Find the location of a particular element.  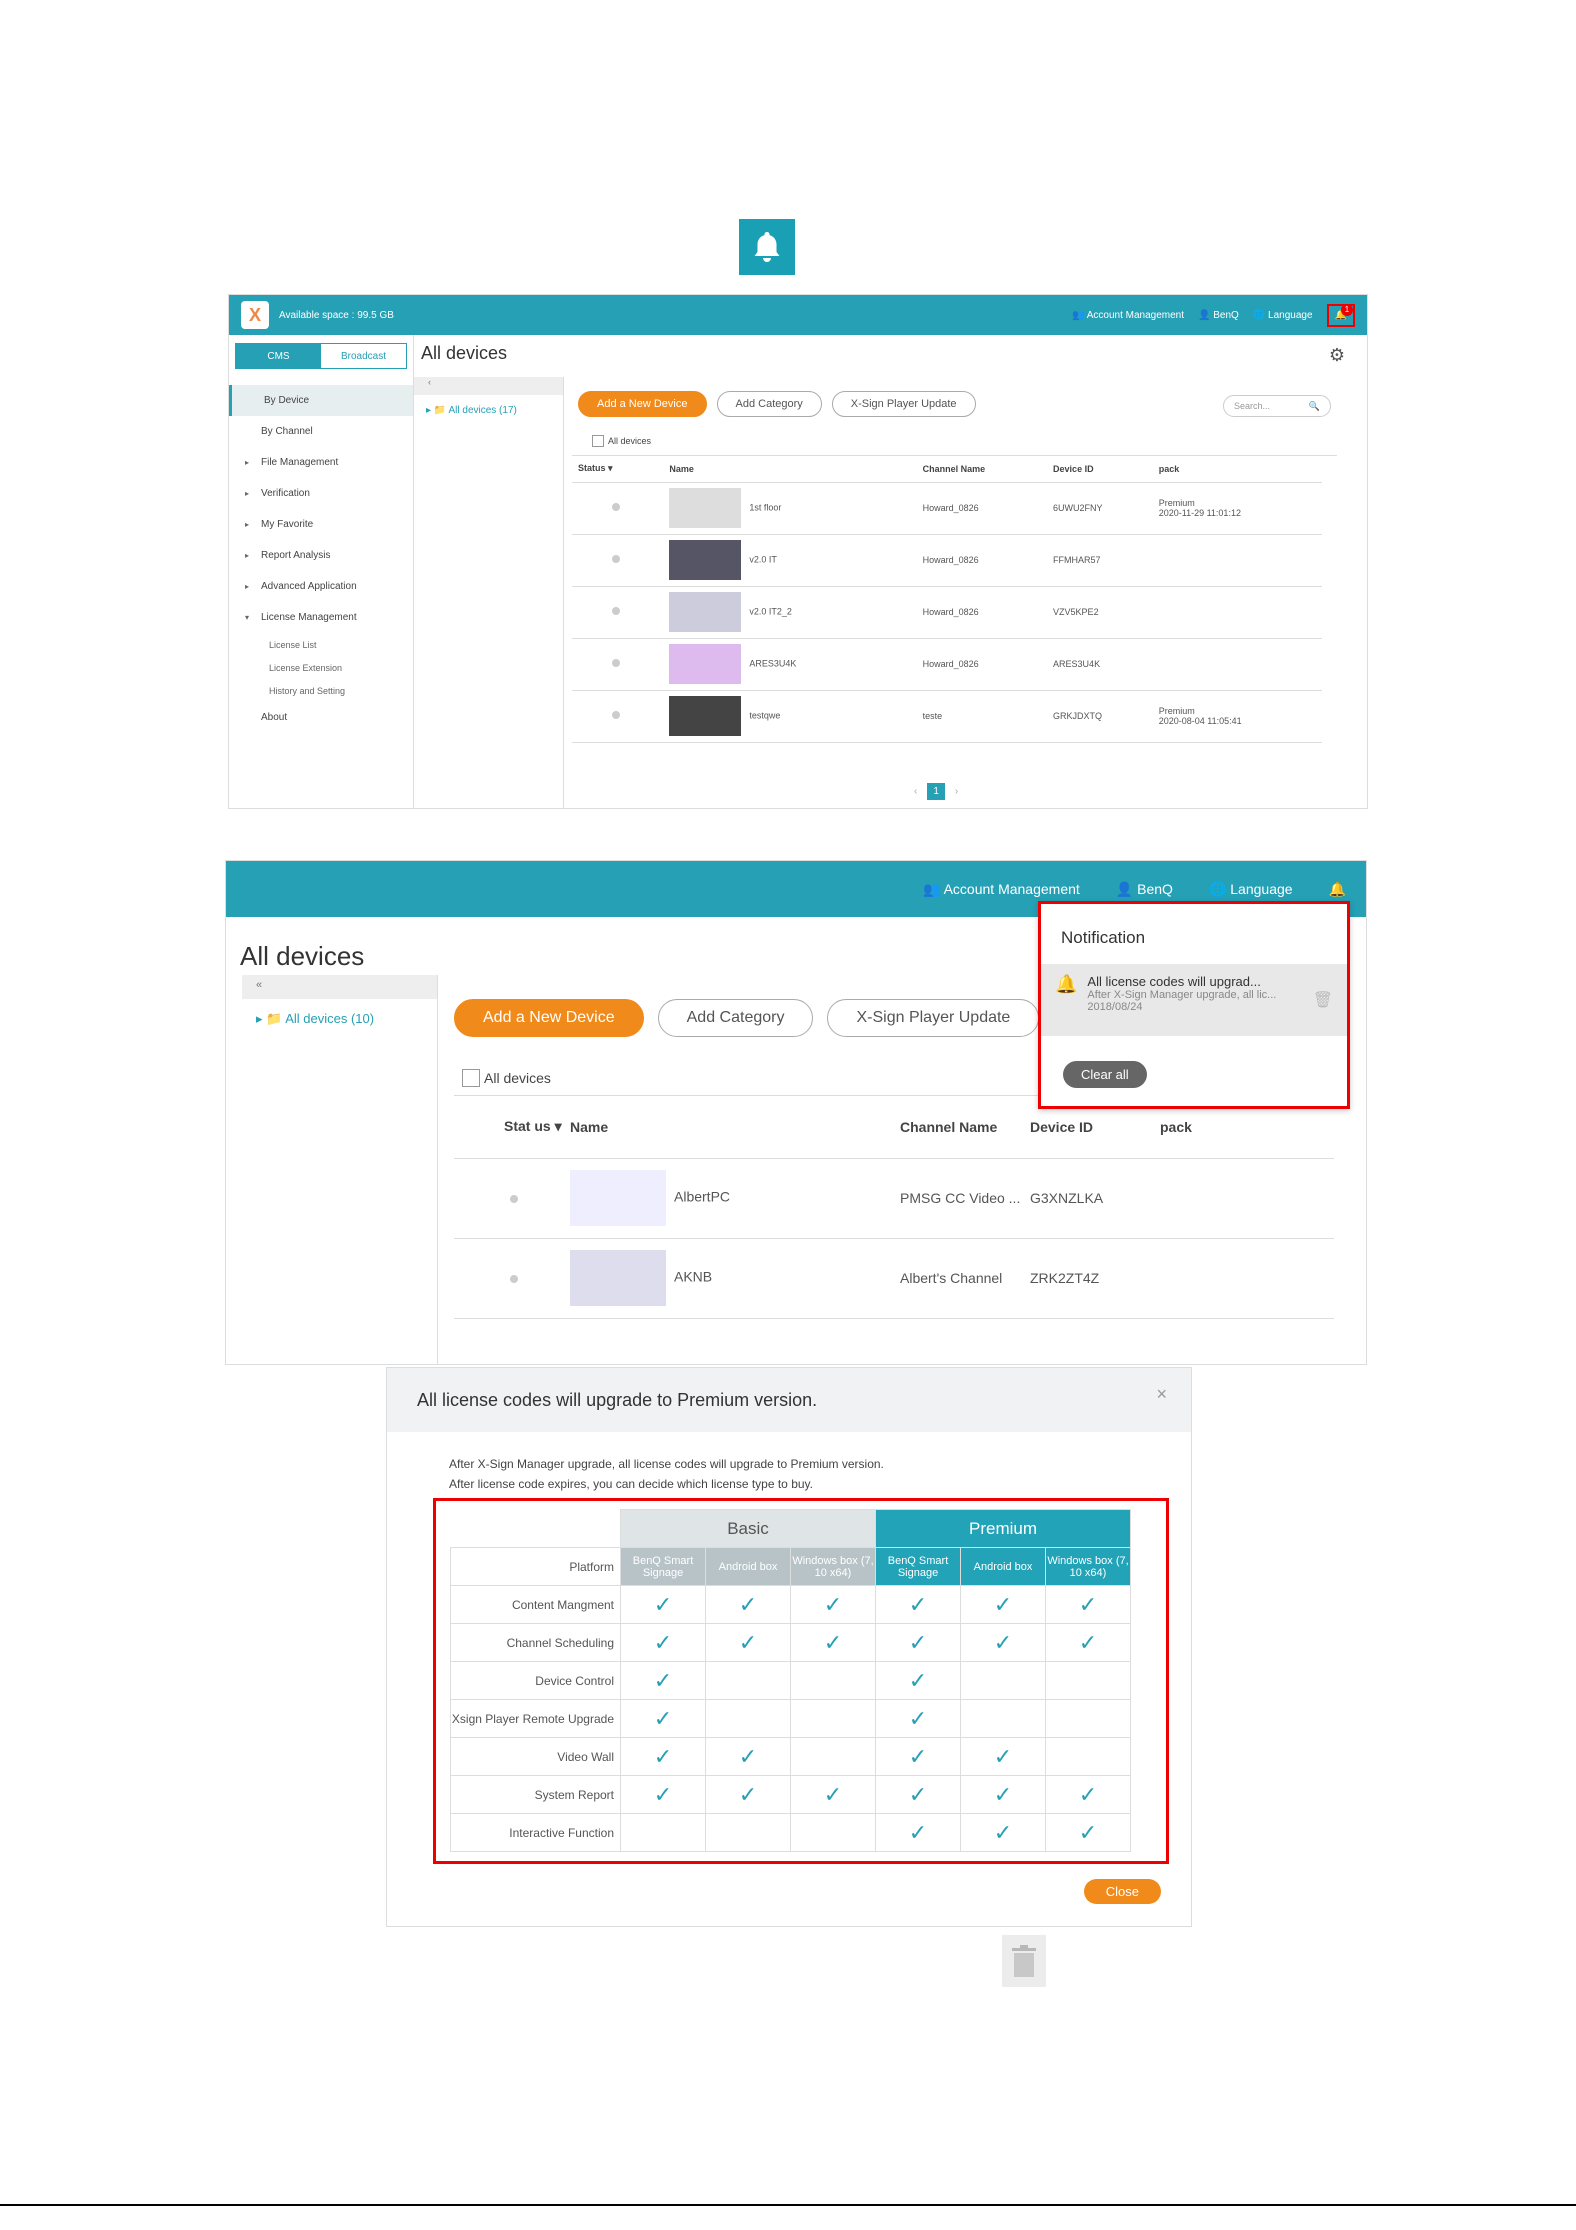

select-all-checkbox: All devices is located at coordinates (954, 436).